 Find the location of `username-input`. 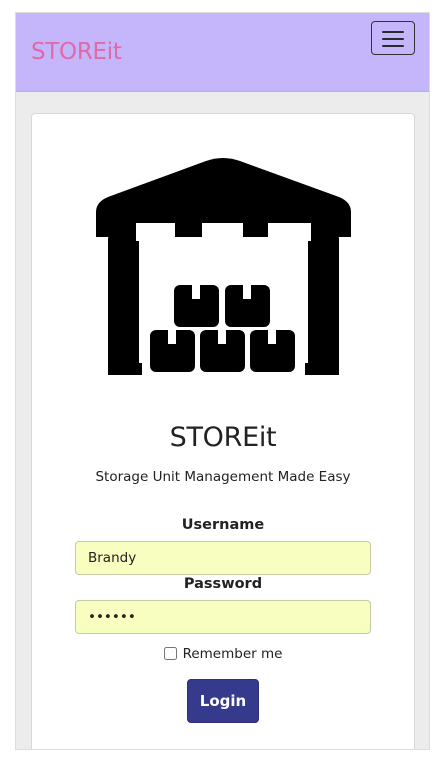

username-input is located at coordinates (223, 558).